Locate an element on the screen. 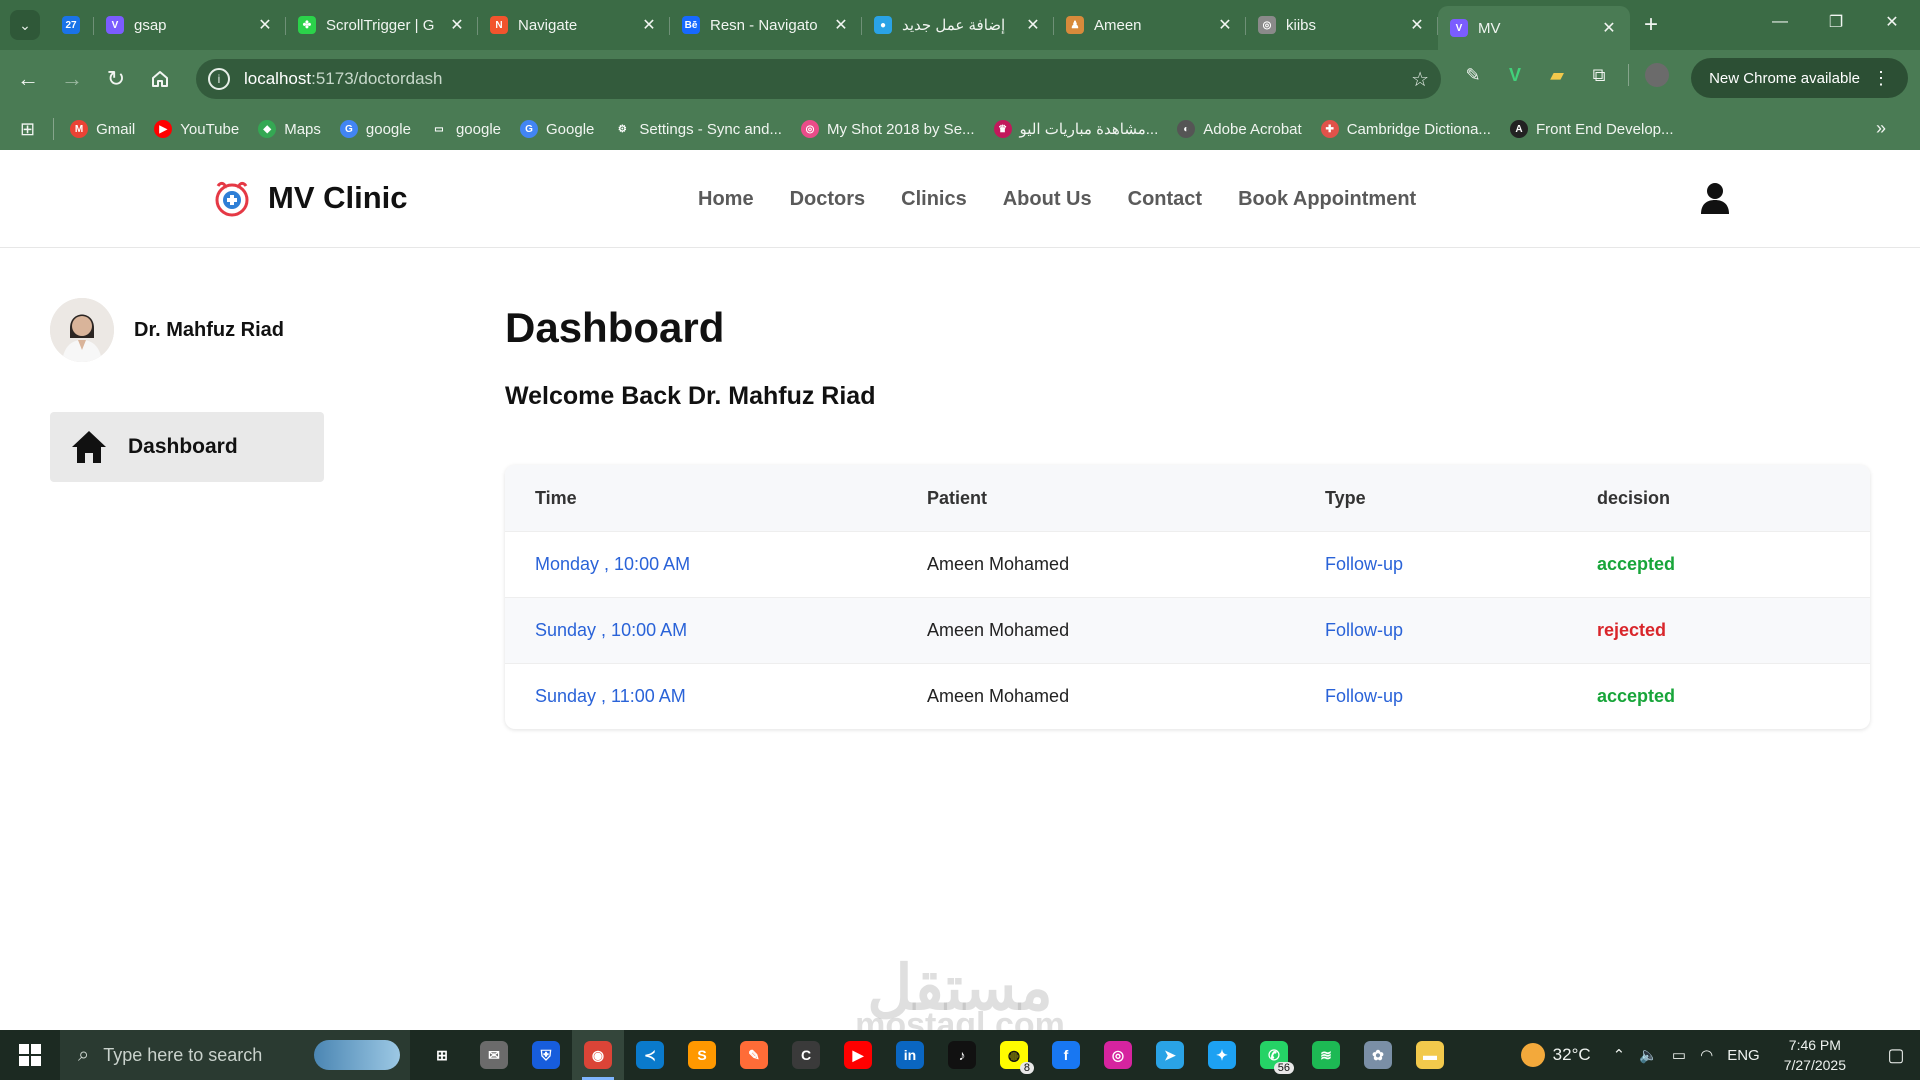 The height and width of the screenshot is (1080, 1920). browser-tab: Bē Resn - Navigato ✕ is located at coordinates (766, 25).